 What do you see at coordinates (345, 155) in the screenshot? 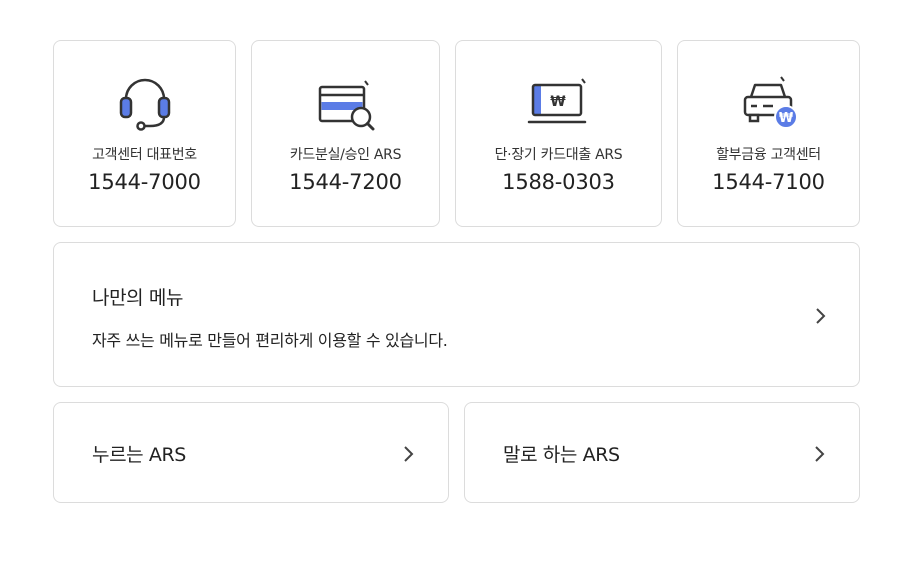
I see `contact-label: 카드분실/승인 ARS` at bounding box center [345, 155].